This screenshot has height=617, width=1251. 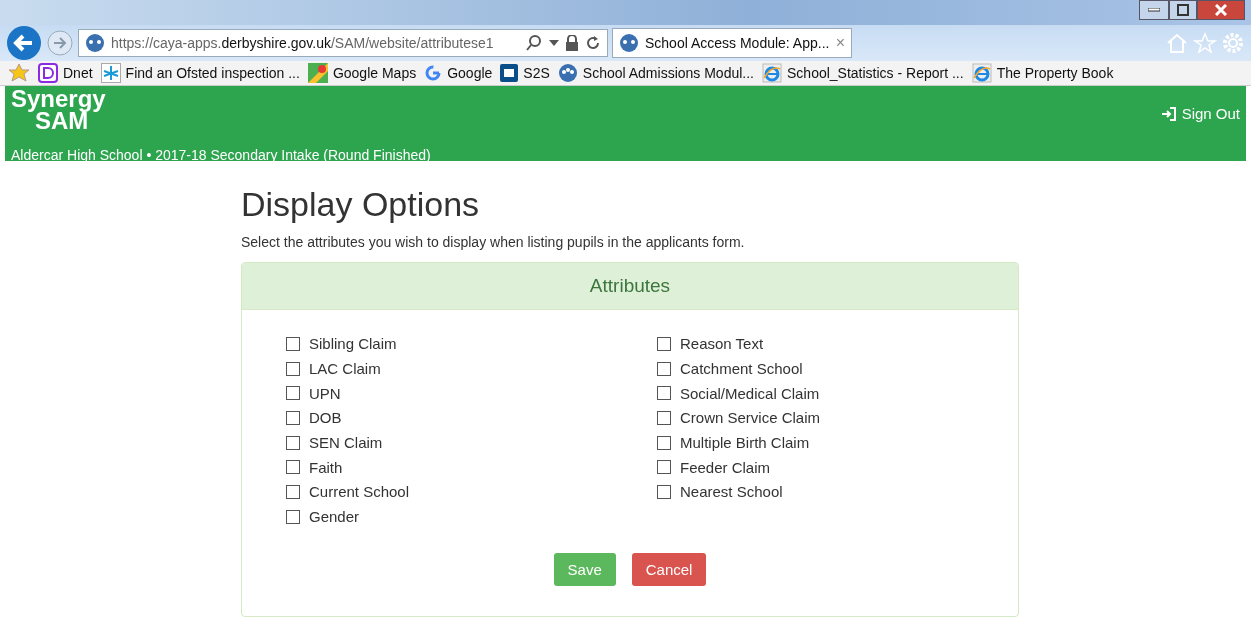 What do you see at coordinates (815, 492) in the screenshot?
I see `checkbox-option: Nearest School` at bounding box center [815, 492].